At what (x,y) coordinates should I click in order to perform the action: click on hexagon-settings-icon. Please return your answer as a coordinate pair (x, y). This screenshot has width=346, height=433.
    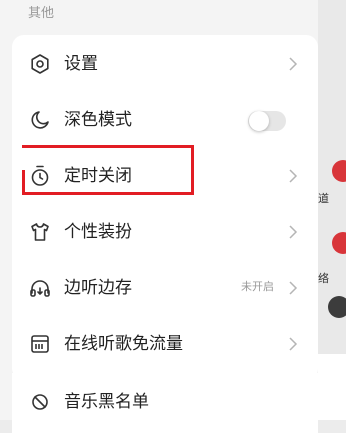
    Looking at the image, I should click on (40, 64).